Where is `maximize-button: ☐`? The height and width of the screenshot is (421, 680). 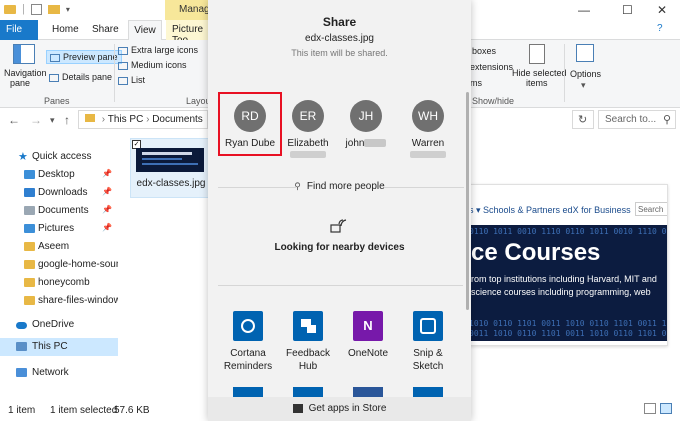 maximize-button: ☐ is located at coordinates (627, 10).